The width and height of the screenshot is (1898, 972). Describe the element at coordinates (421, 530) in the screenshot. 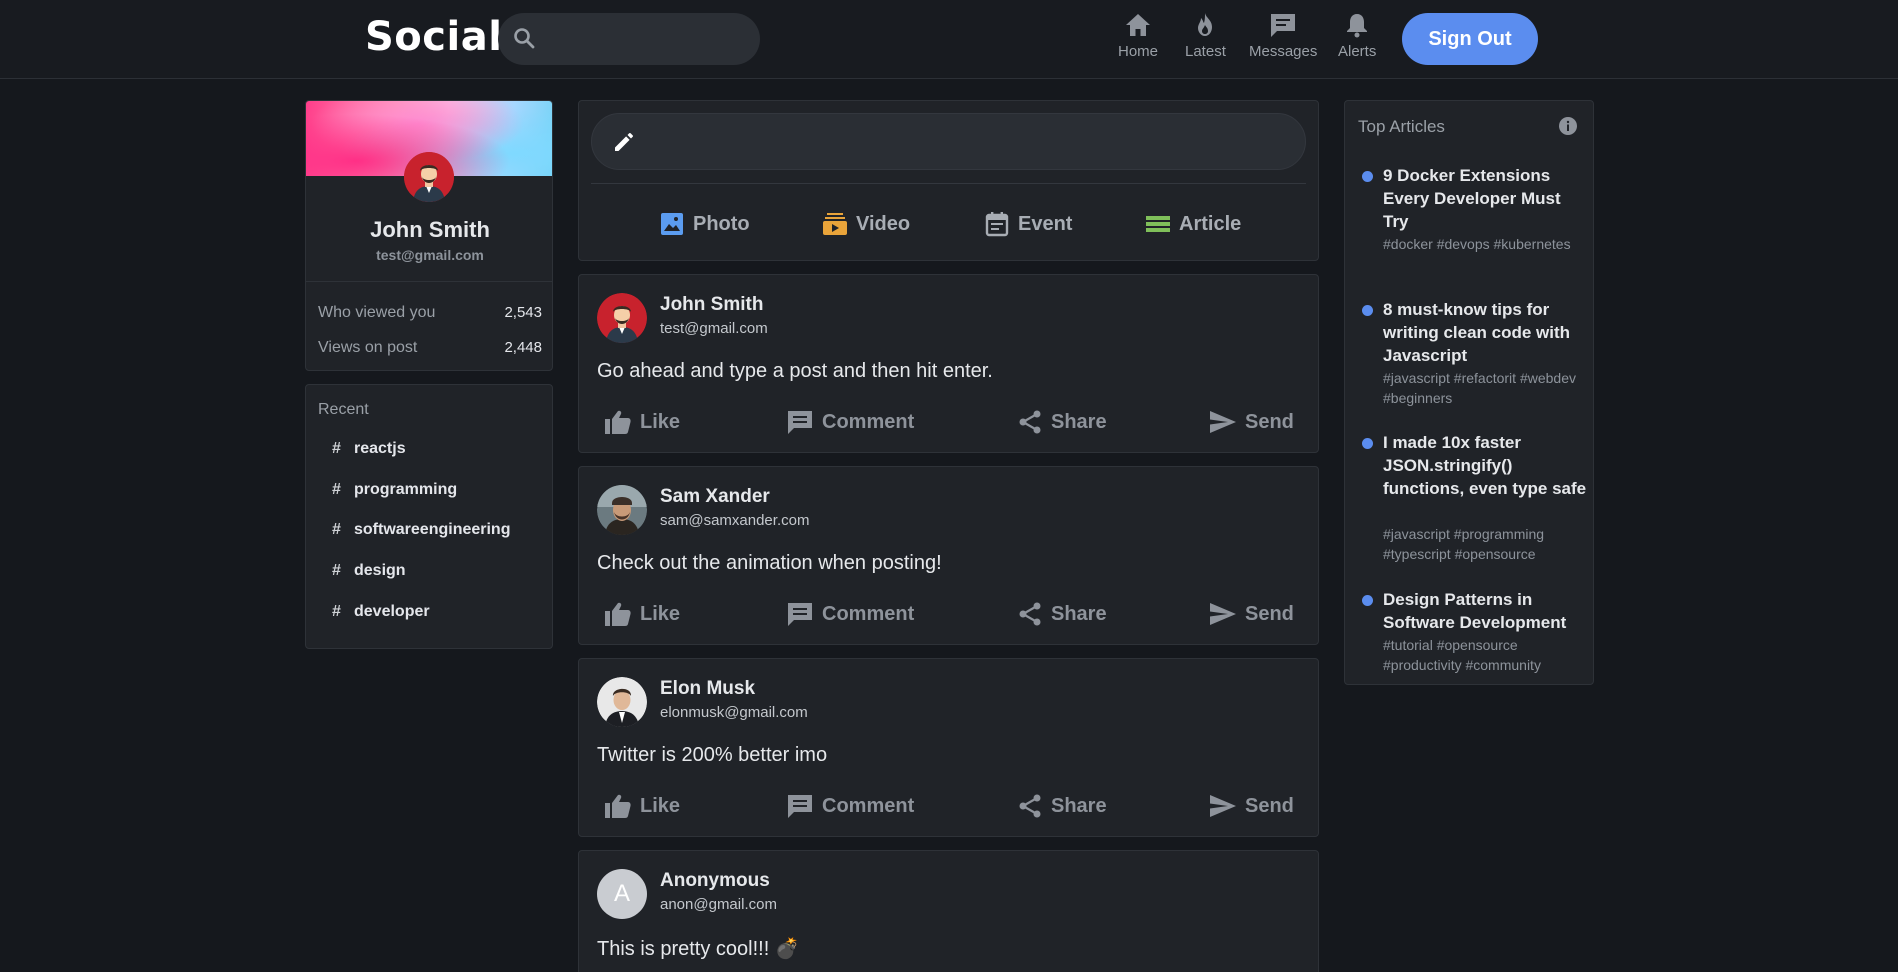

I see `recent-item-softwareengineering: # softwareengineering` at that location.